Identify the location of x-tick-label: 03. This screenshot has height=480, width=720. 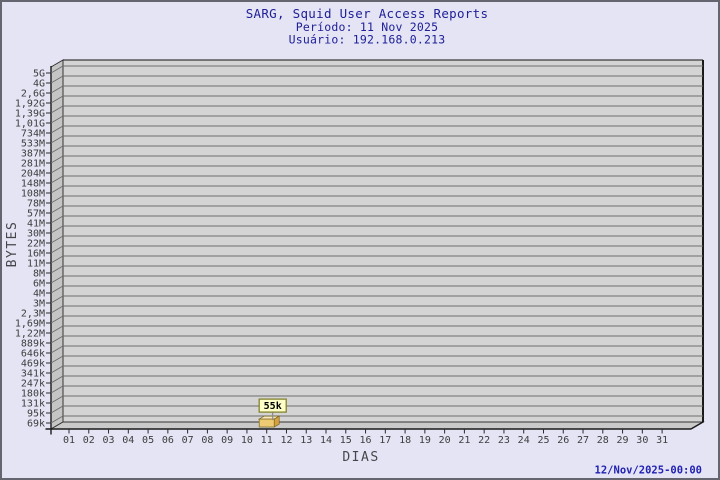
(109, 440).